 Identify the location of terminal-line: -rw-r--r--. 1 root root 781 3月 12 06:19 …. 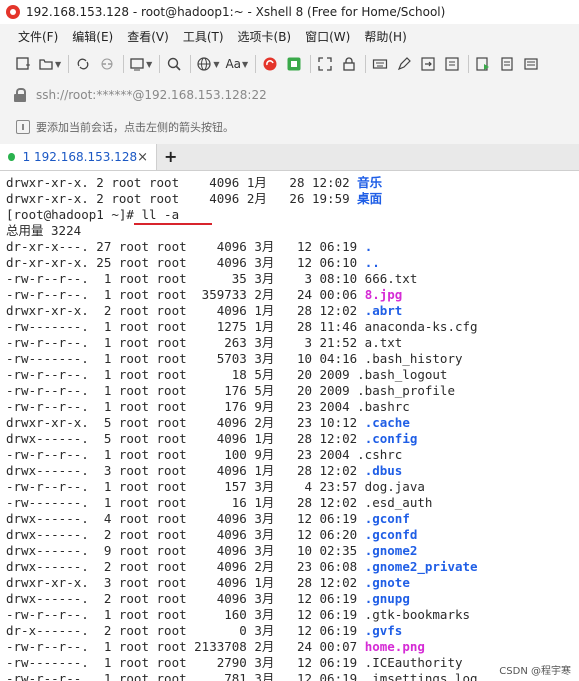
(242, 676).